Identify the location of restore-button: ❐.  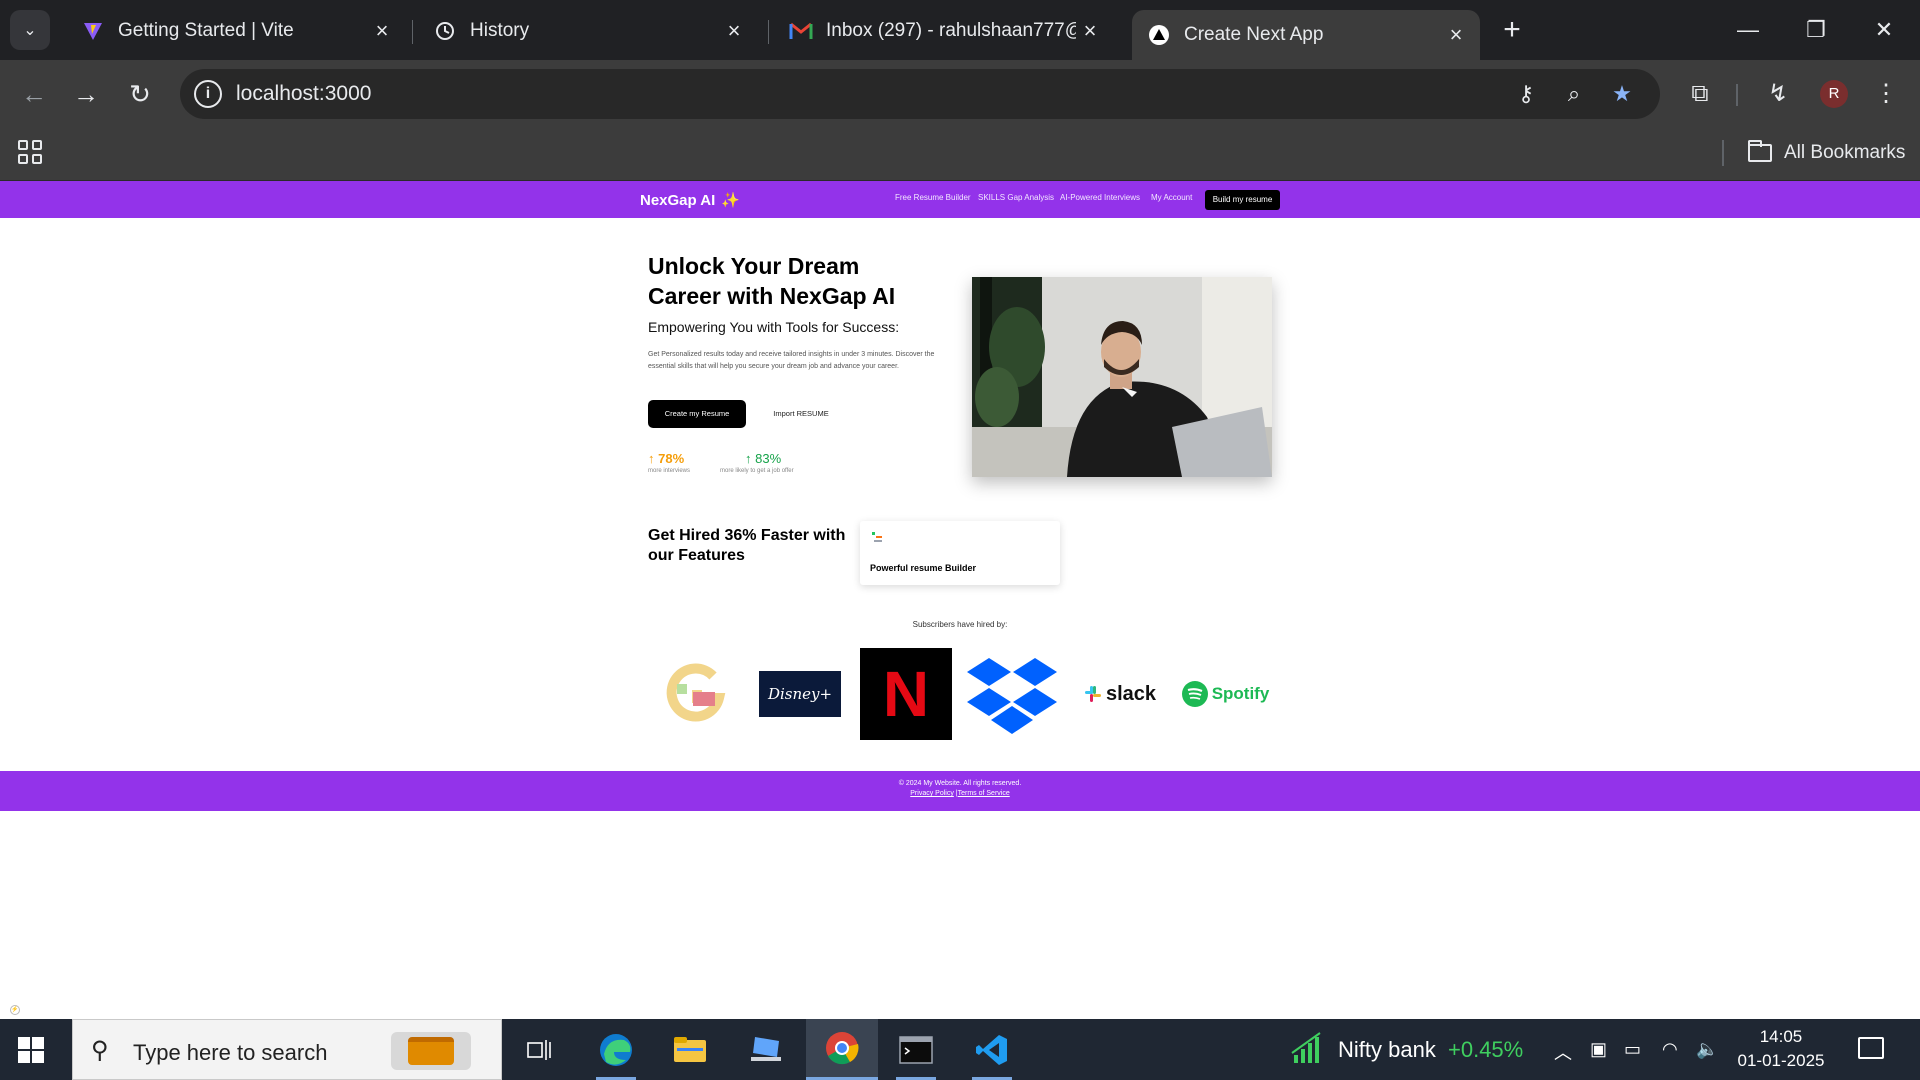
(1816, 30).